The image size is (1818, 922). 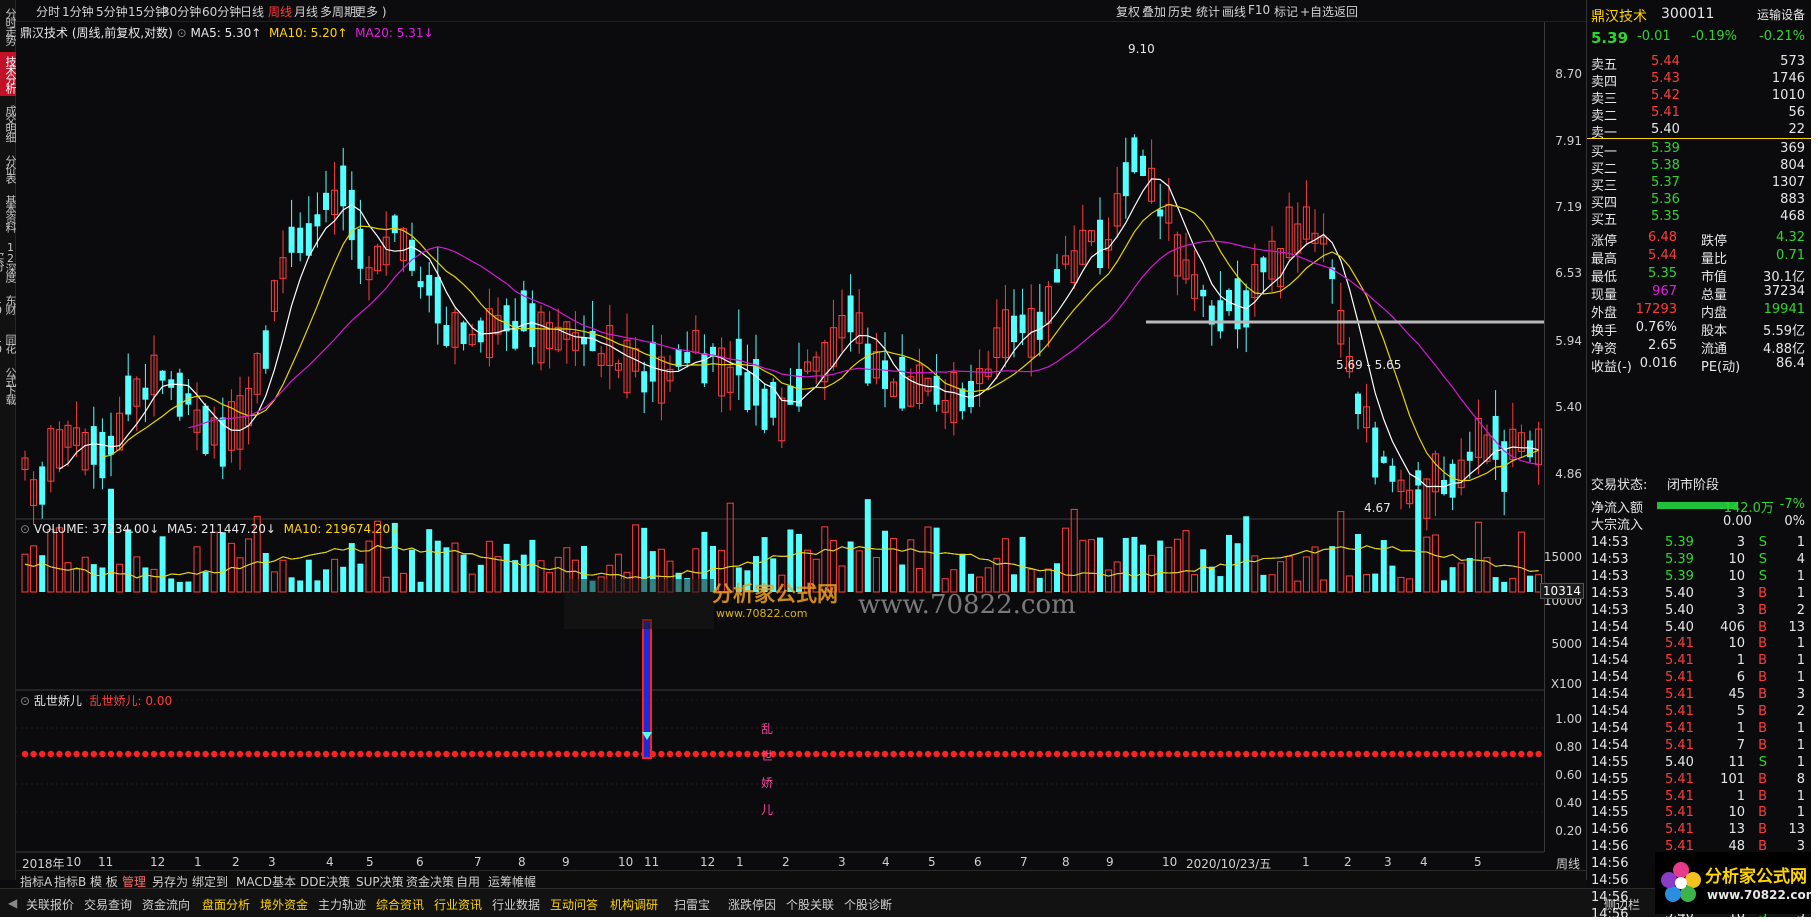 I want to click on toolbar-btn-4: 画线, so click(x=1234, y=11).